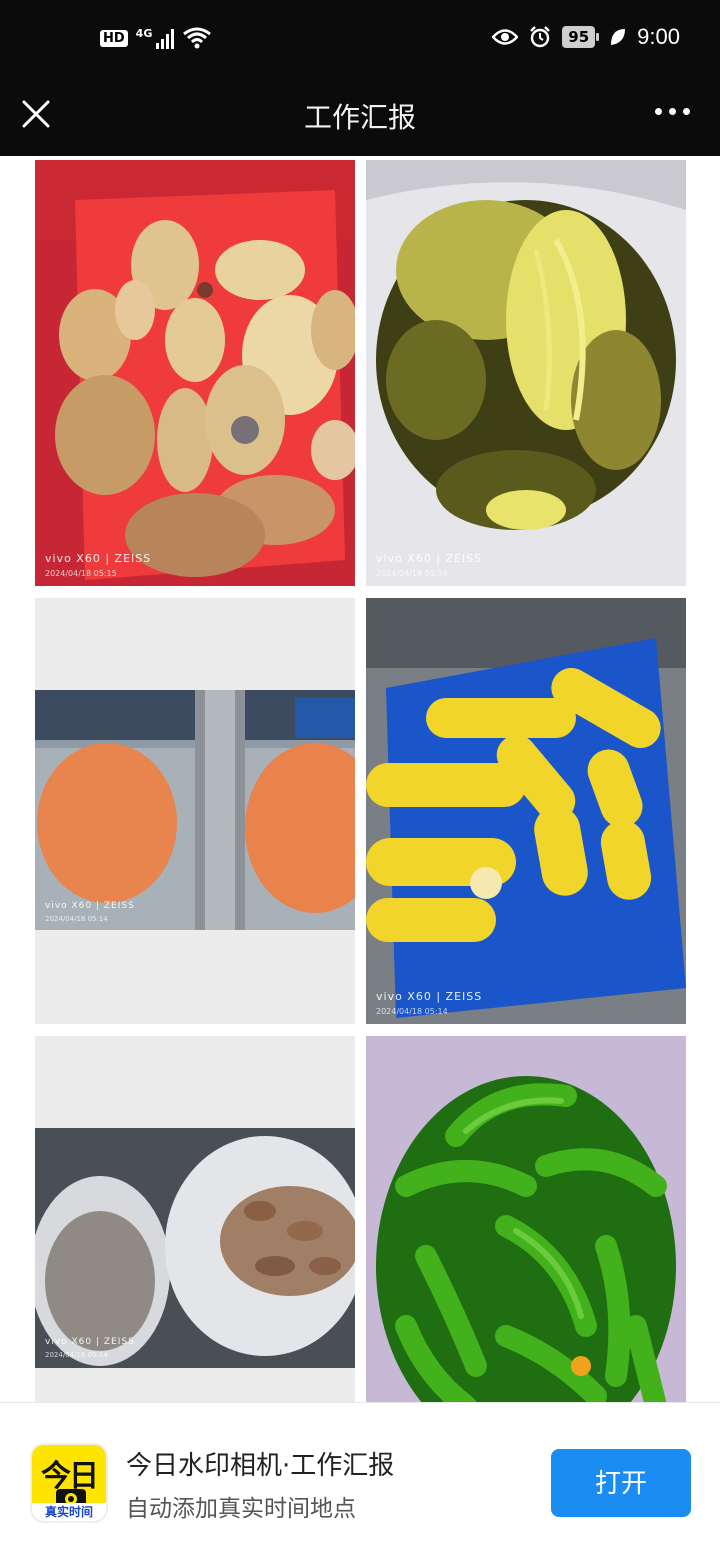  Describe the element at coordinates (505, 37) in the screenshot. I see `eye-icon` at that location.